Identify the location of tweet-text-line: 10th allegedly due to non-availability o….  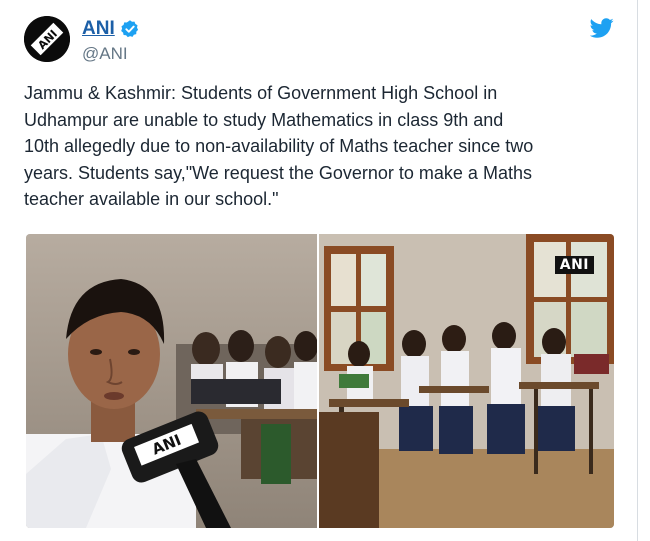
(279, 146).